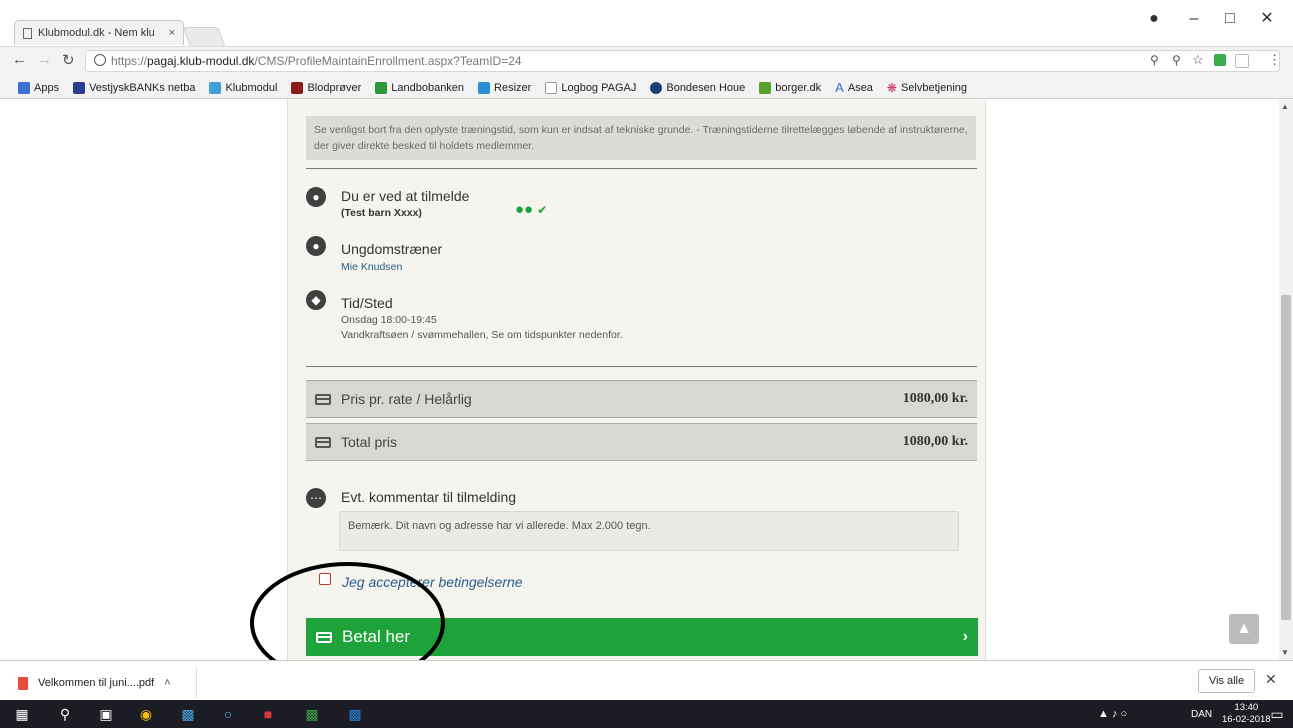  Describe the element at coordinates (1285, 106) in the screenshot. I see `scroll-up-icon: ▲` at that location.